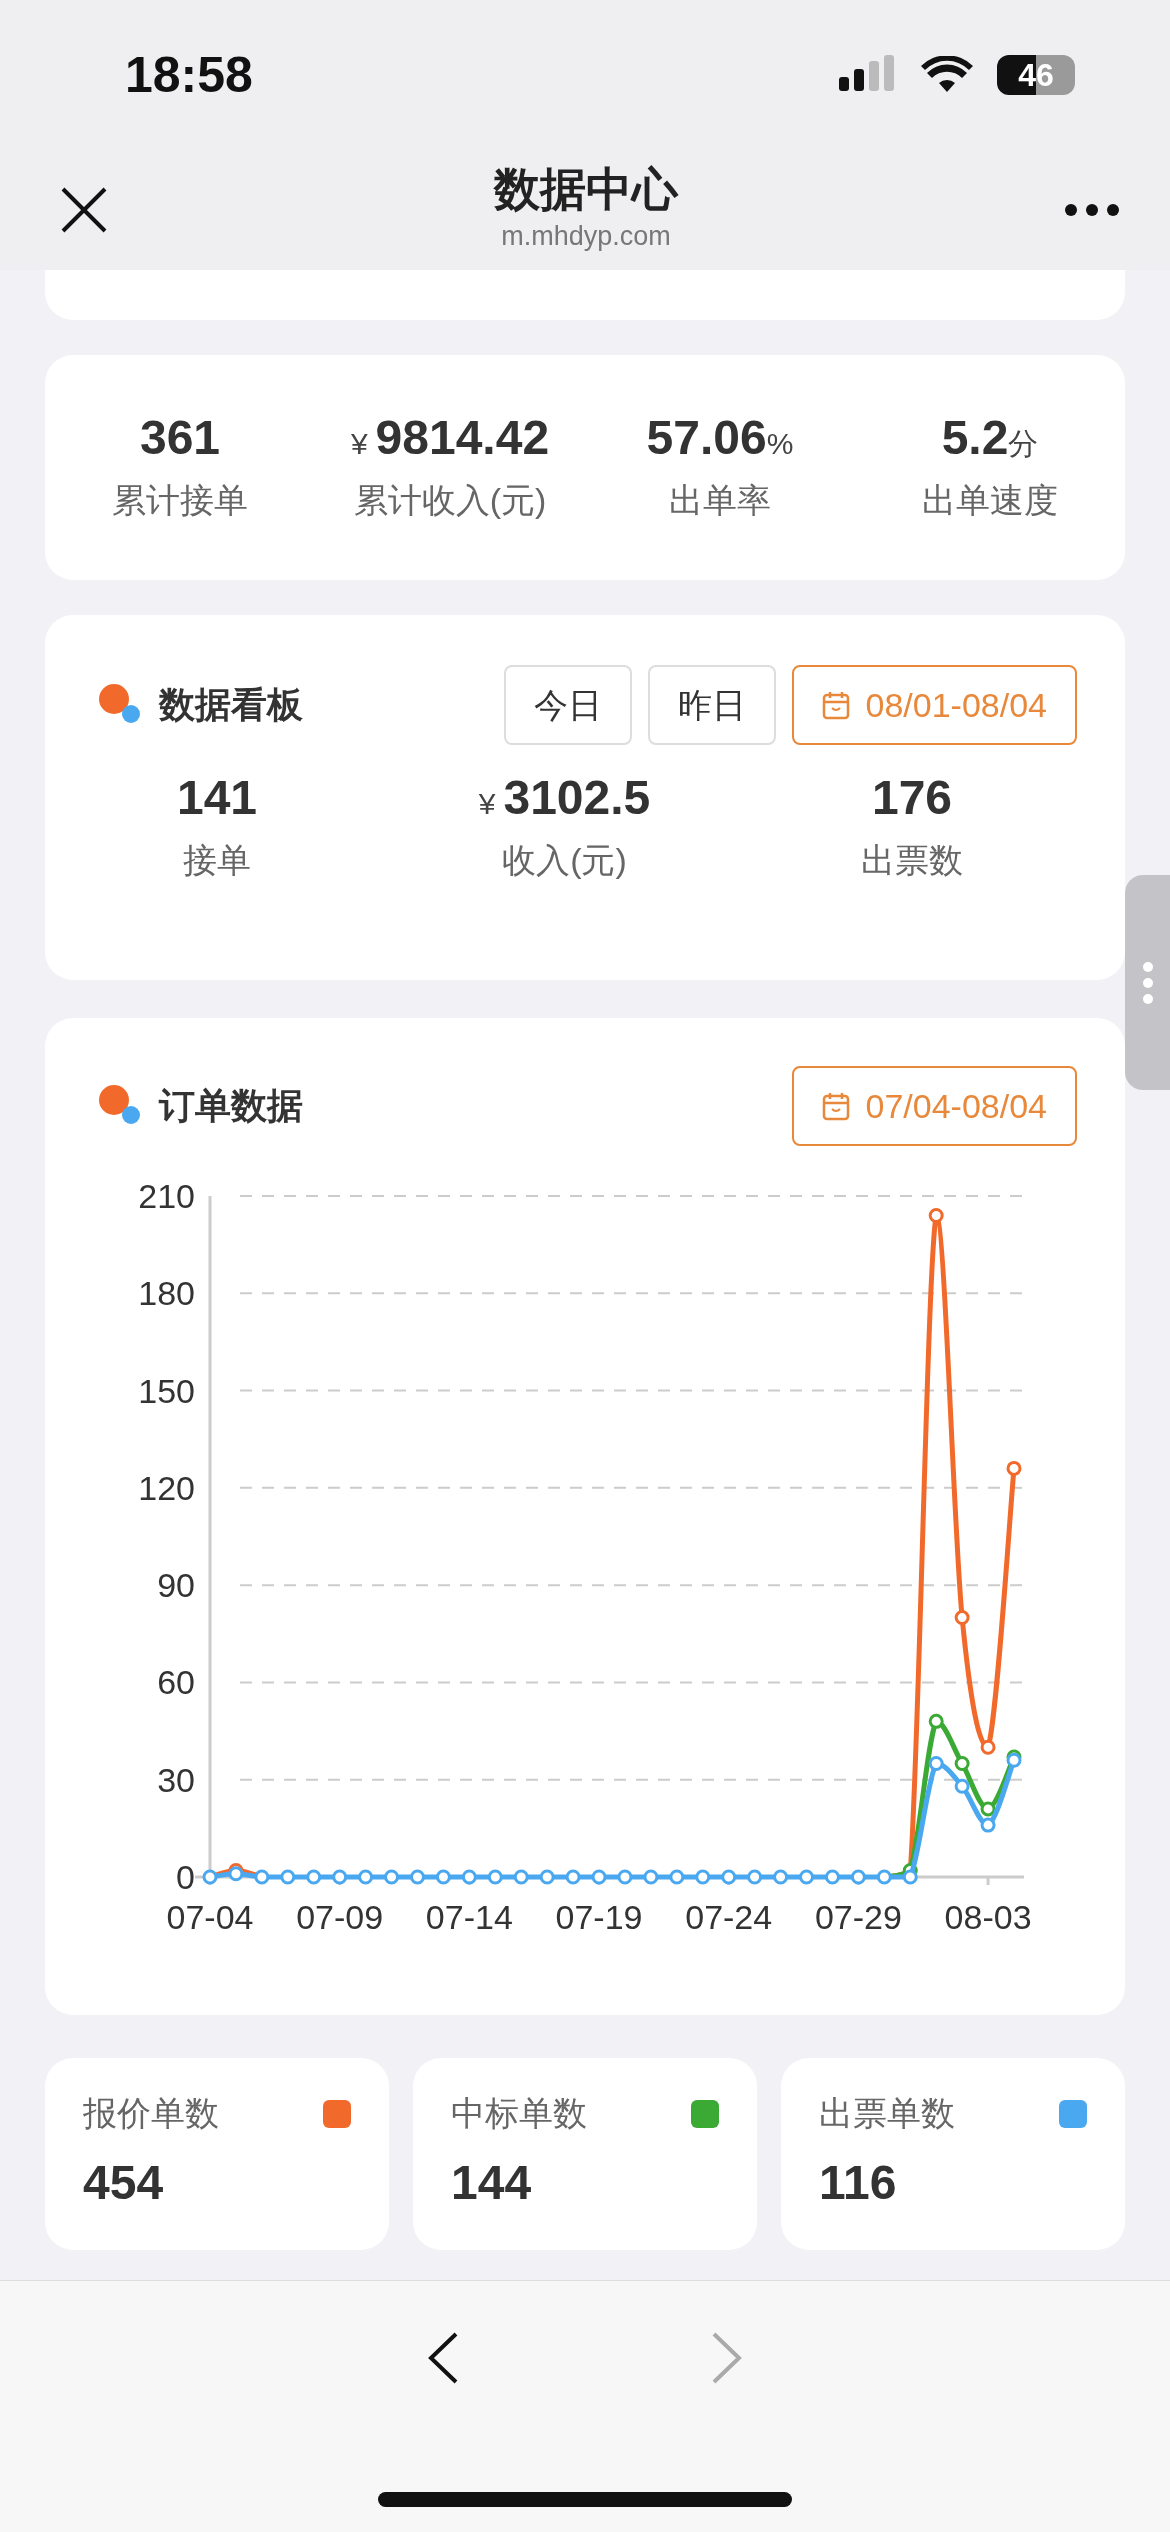 The width and height of the screenshot is (1170, 2532). Describe the element at coordinates (564, 798) in the screenshot. I see `stat-value: ¥ 3102.5` at that location.